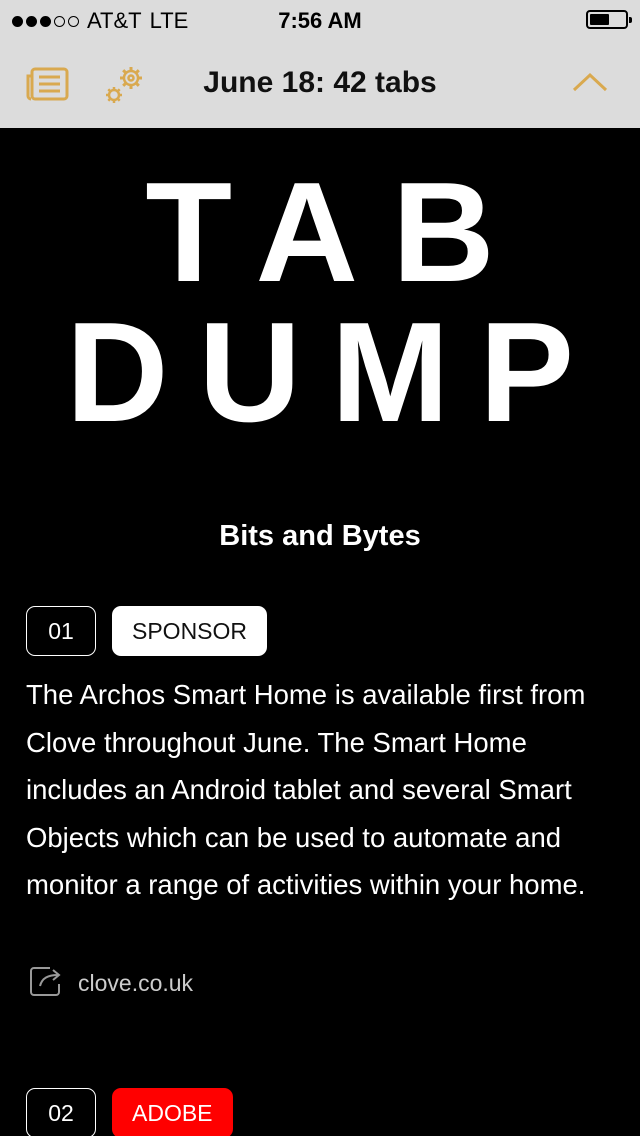 The image size is (640, 1136). I want to click on item-header: 02 ADOBE, so click(129, 1112).